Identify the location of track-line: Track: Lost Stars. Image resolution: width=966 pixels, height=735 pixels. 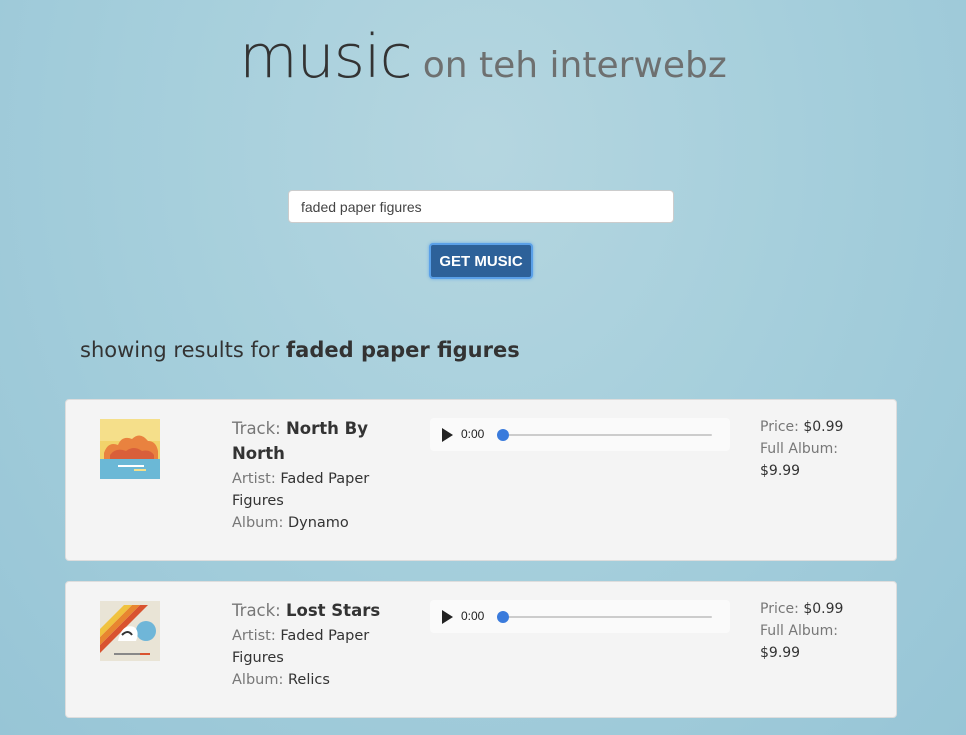
(317, 610).